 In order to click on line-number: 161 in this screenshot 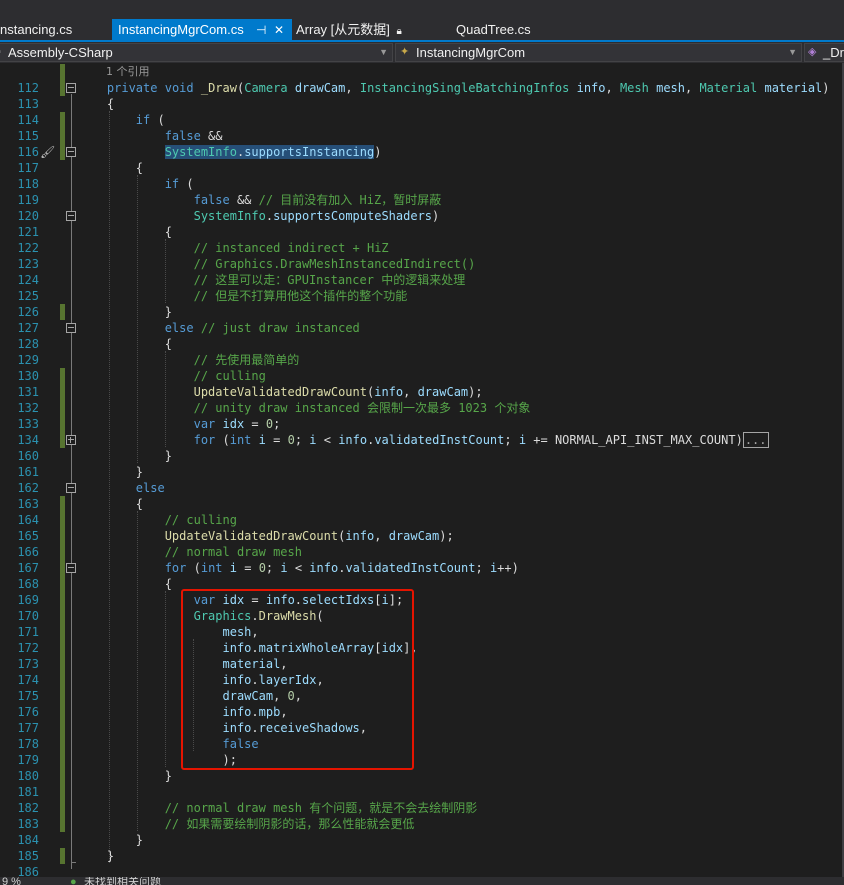, I will do `click(28, 472)`.